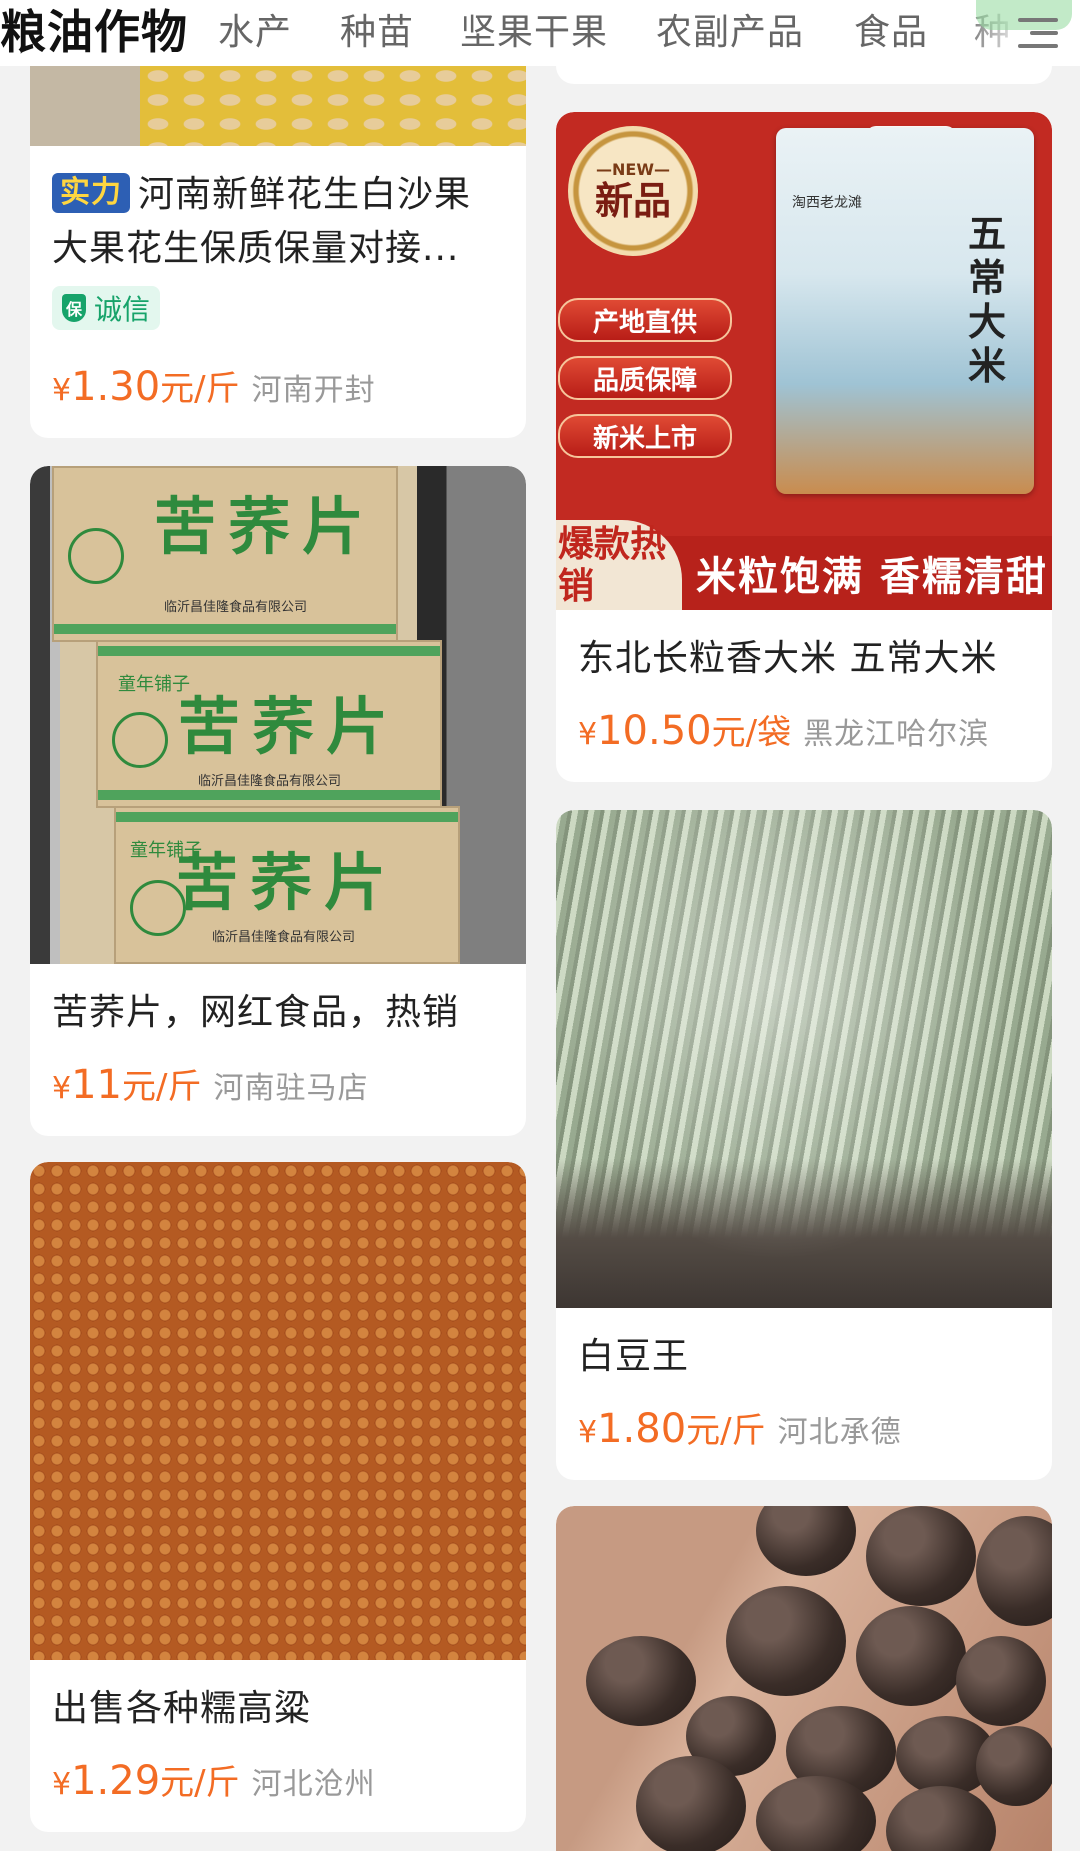  Describe the element at coordinates (91, 193) in the screenshot. I see `strength-badge: 实力` at that location.